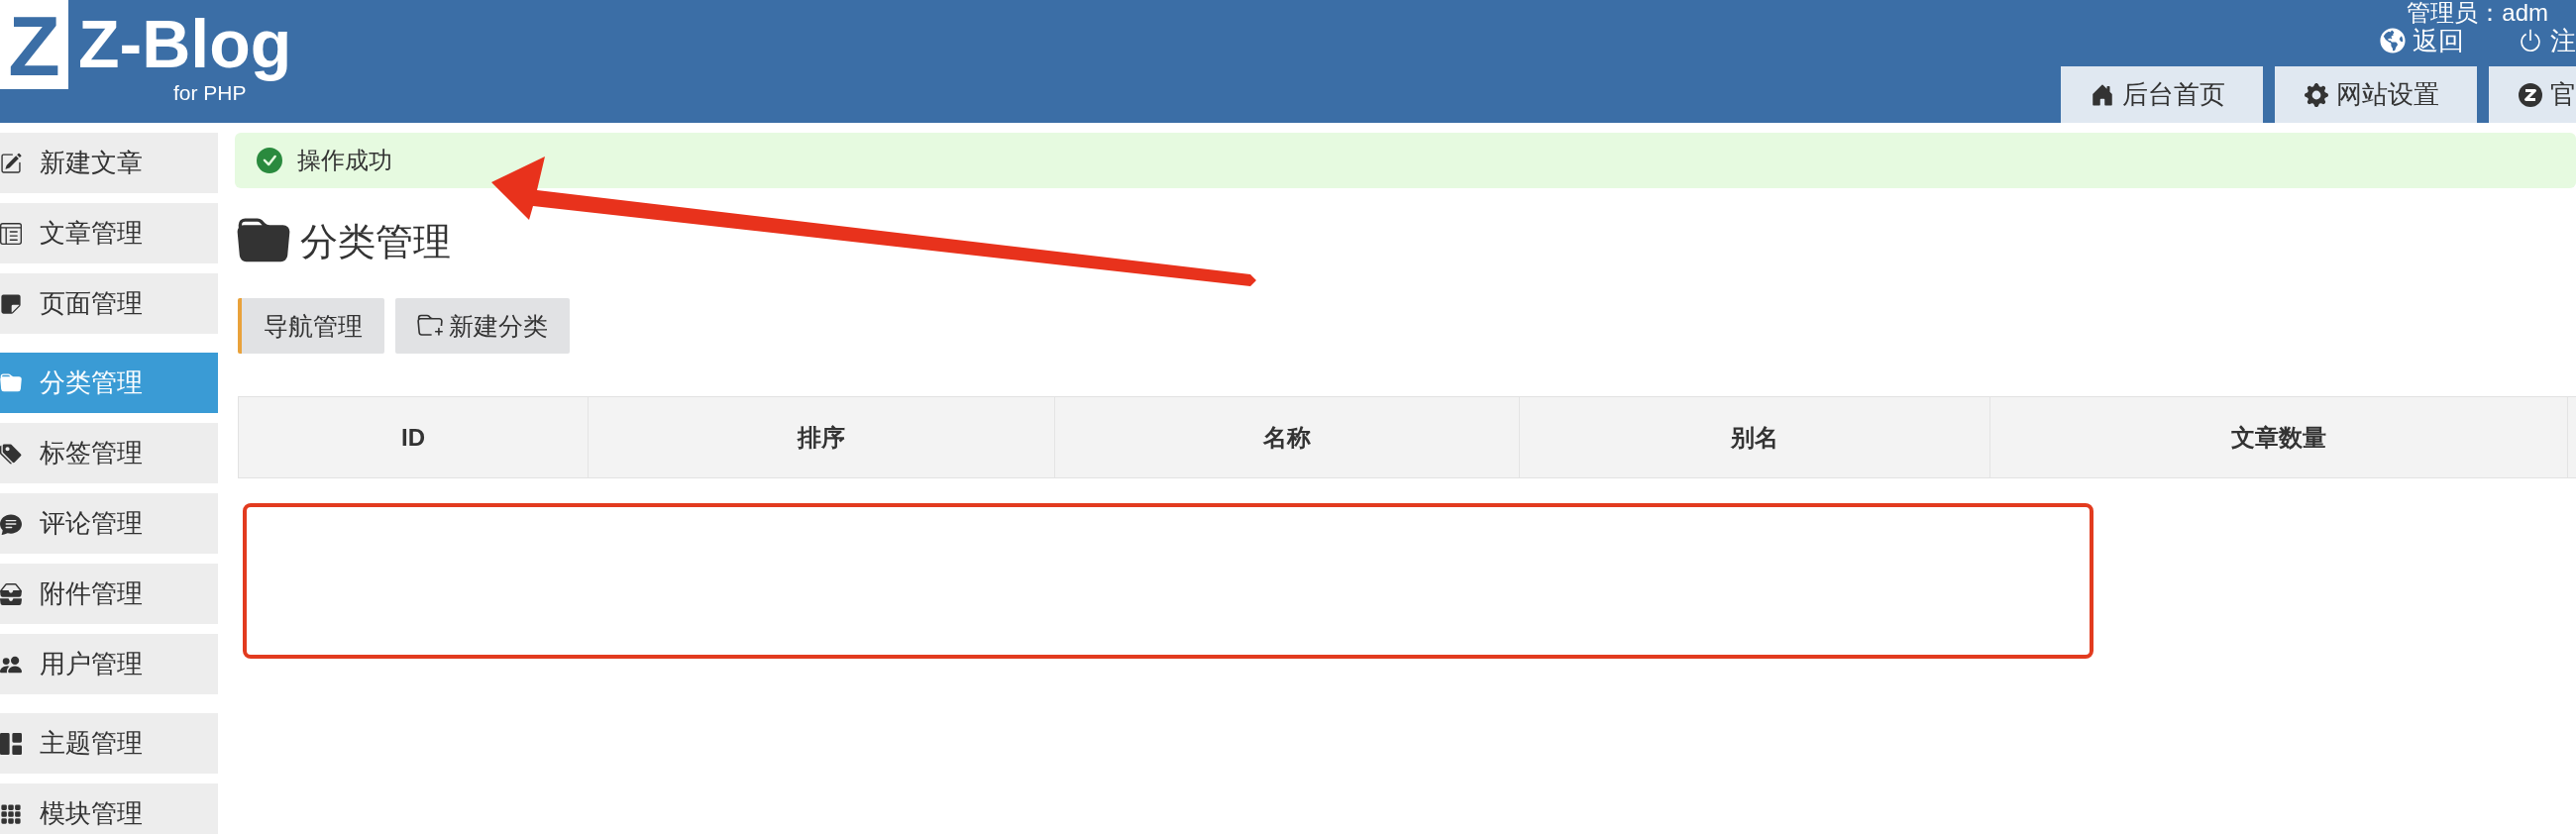 This screenshot has height=834, width=2576. I want to click on action-button: 新建分类, so click(482, 326).